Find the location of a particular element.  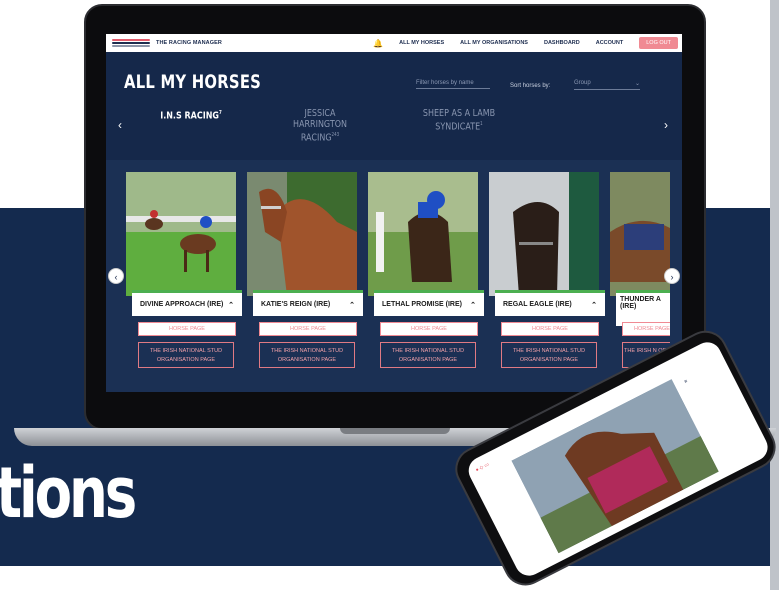

horse-name-box: REGAL EAGLE (IRE) ⌃ is located at coordinates (550, 303).